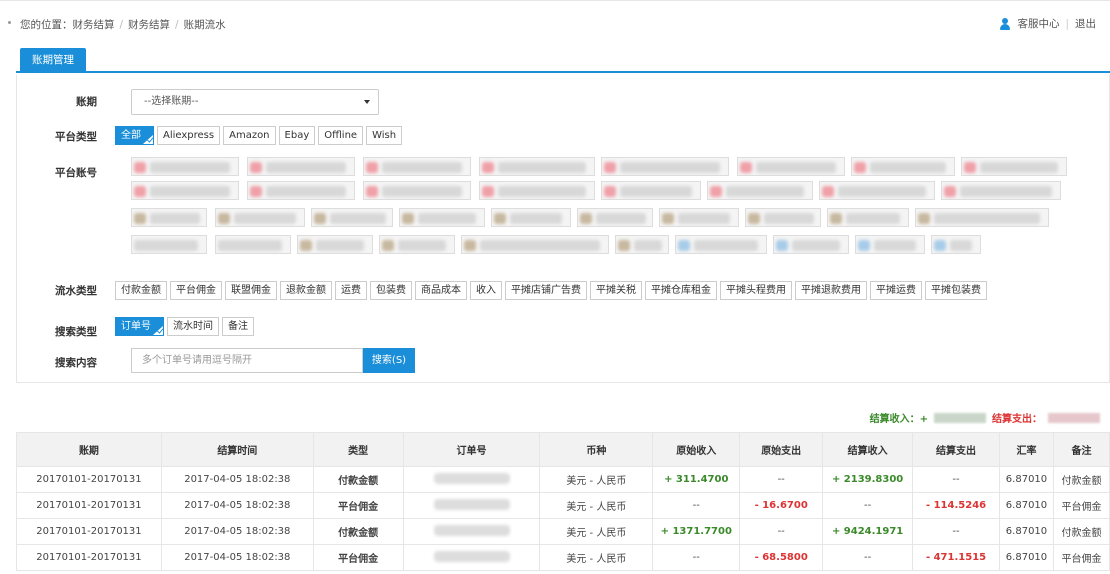 The width and height of the screenshot is (1110, 574). What do you see at coordinates (1026, 449) in the screenshot?
I see `col-header: 汇率` at bounding box center [1026, 449].